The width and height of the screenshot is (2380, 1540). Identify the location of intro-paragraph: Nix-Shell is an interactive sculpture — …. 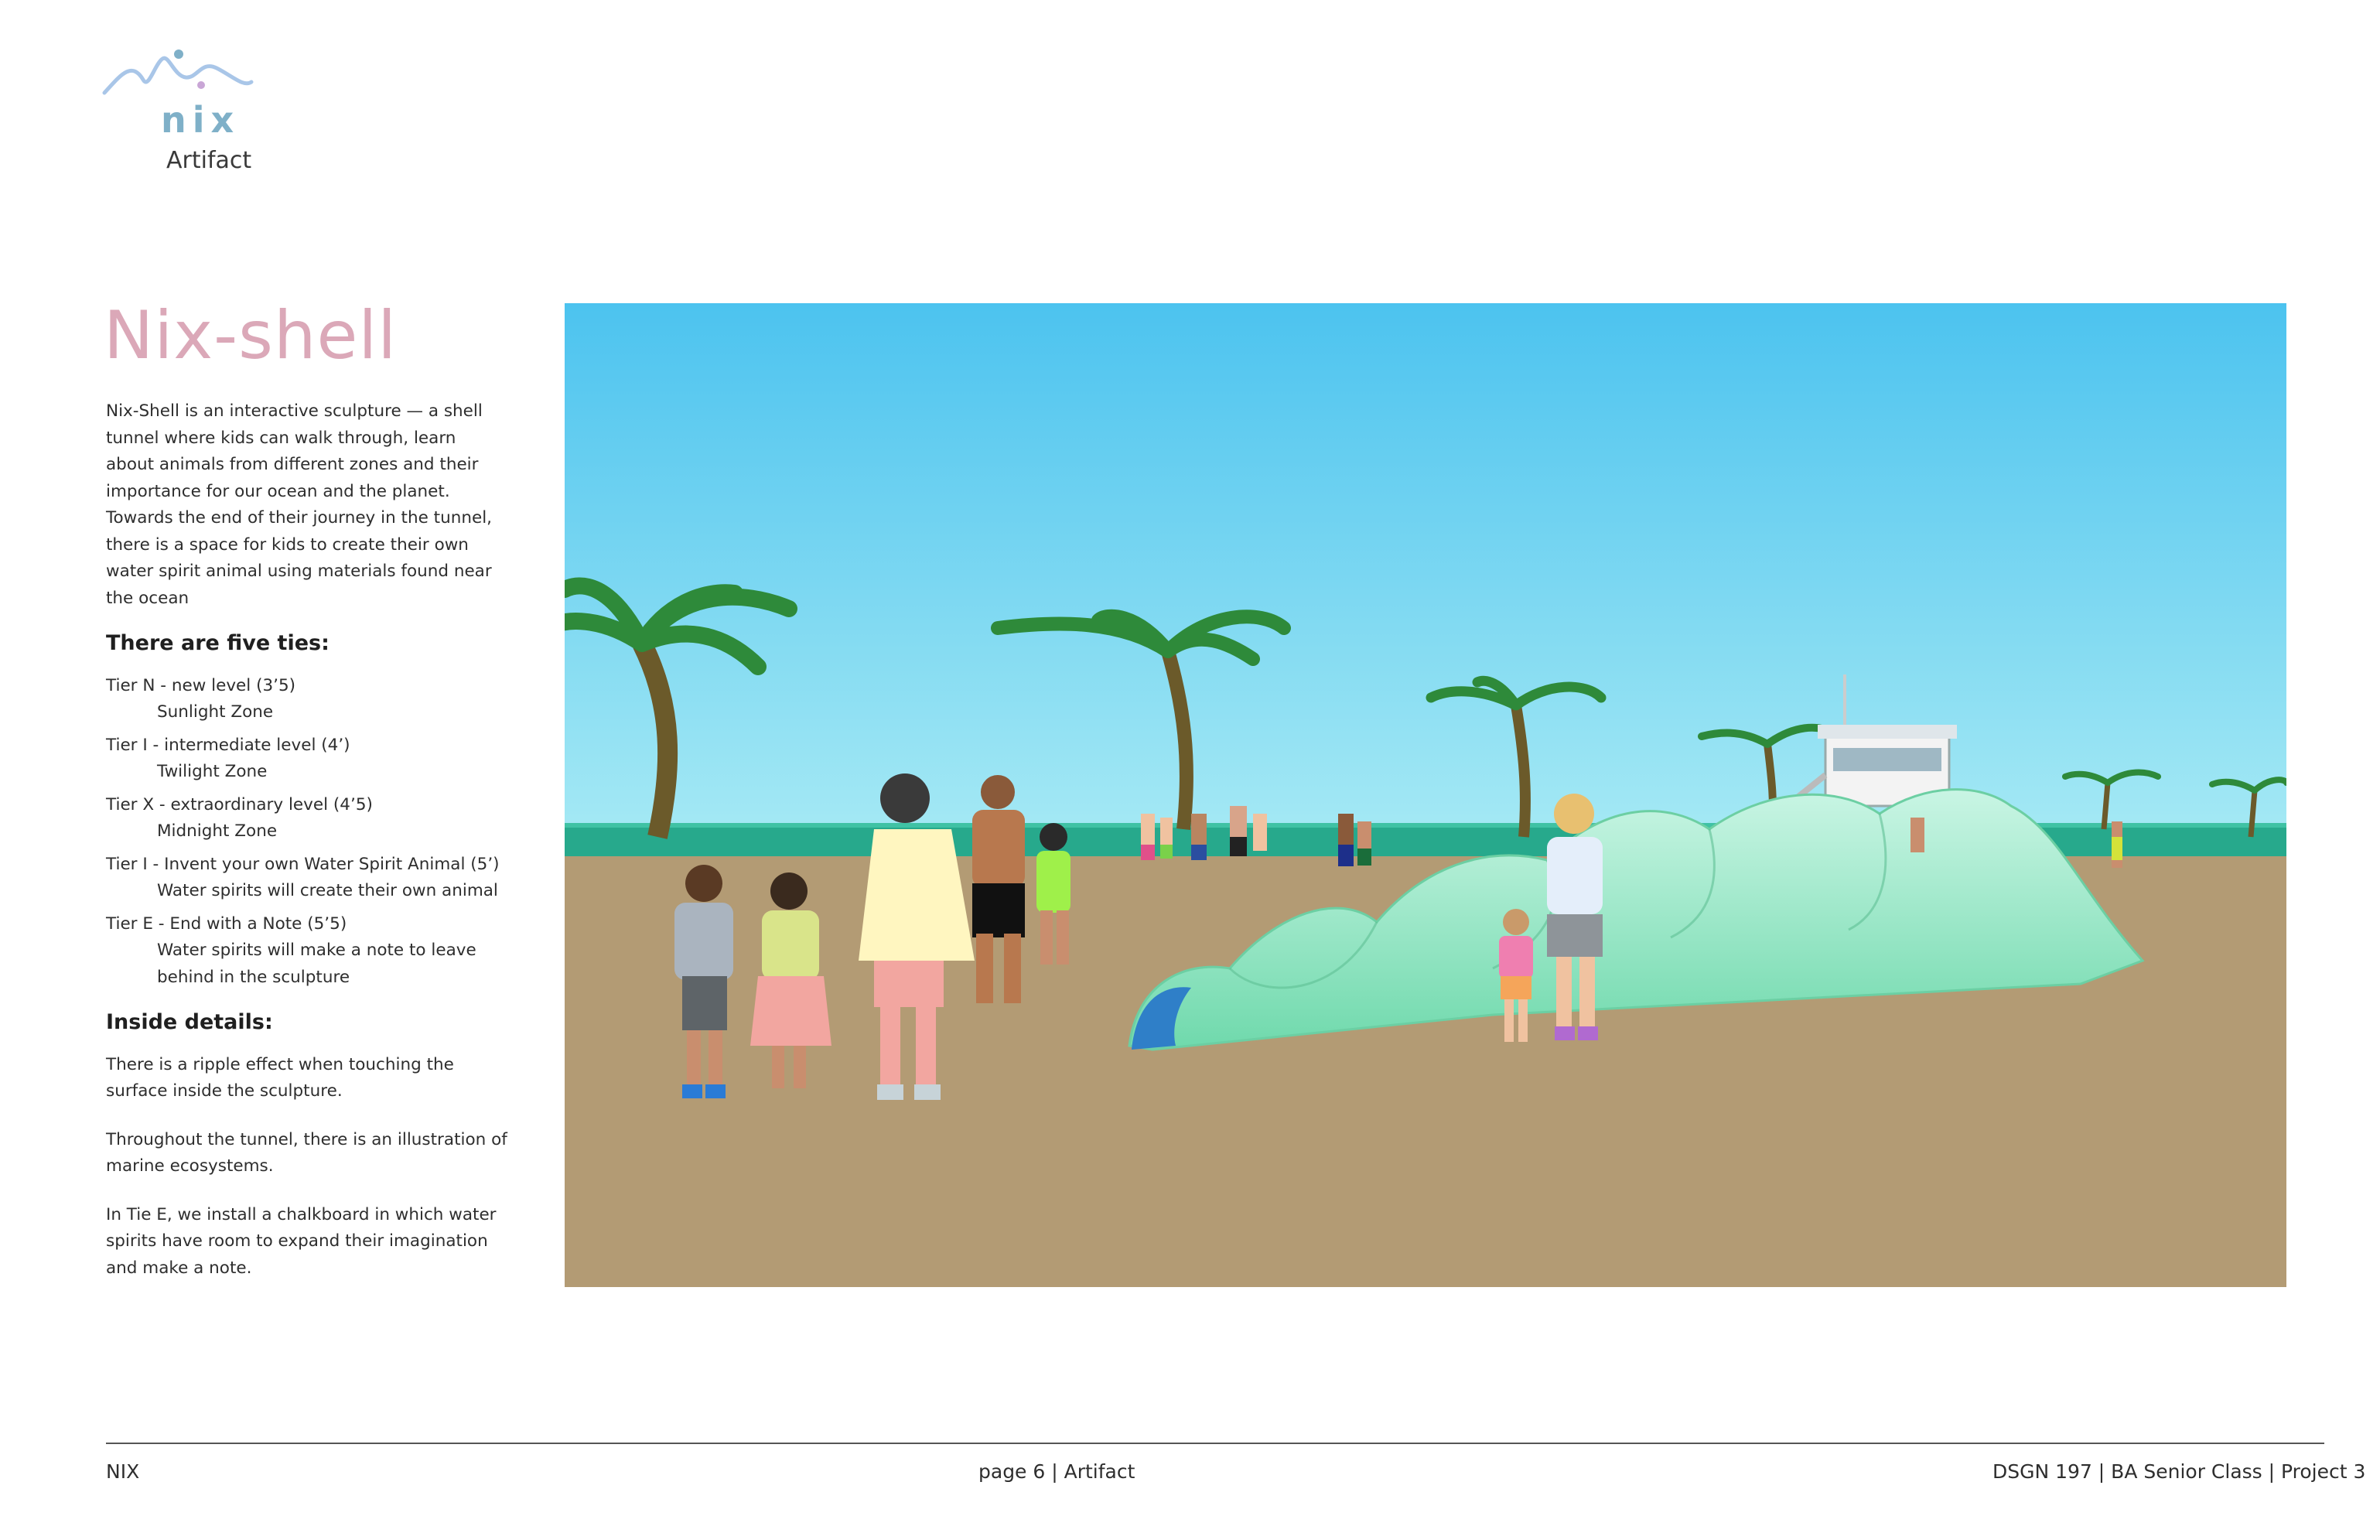
(299, 505).